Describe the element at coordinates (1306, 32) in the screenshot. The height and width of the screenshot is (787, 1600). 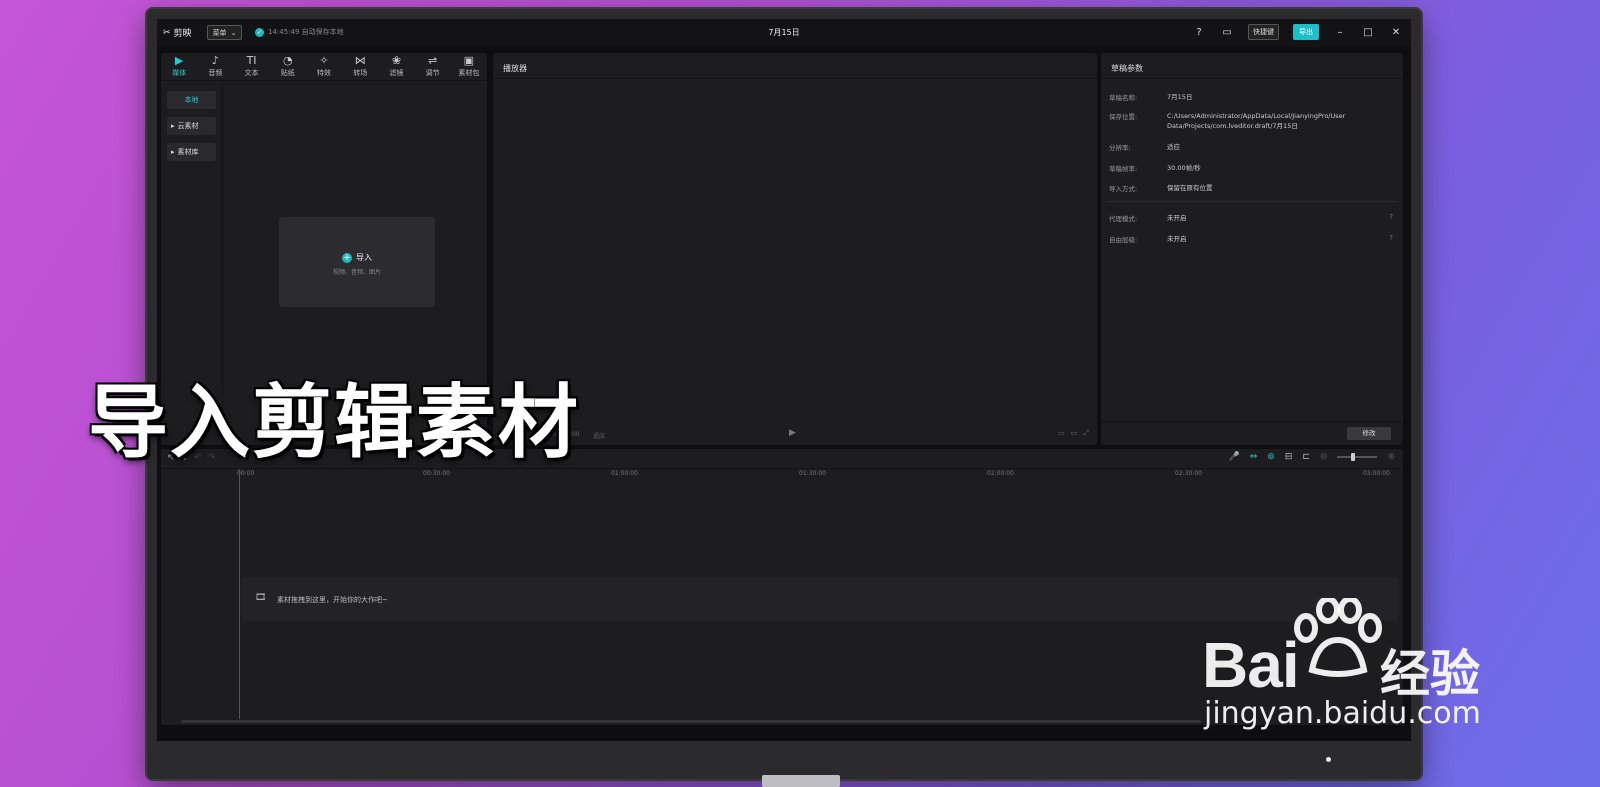
I see `export-button: 导出` at that location.